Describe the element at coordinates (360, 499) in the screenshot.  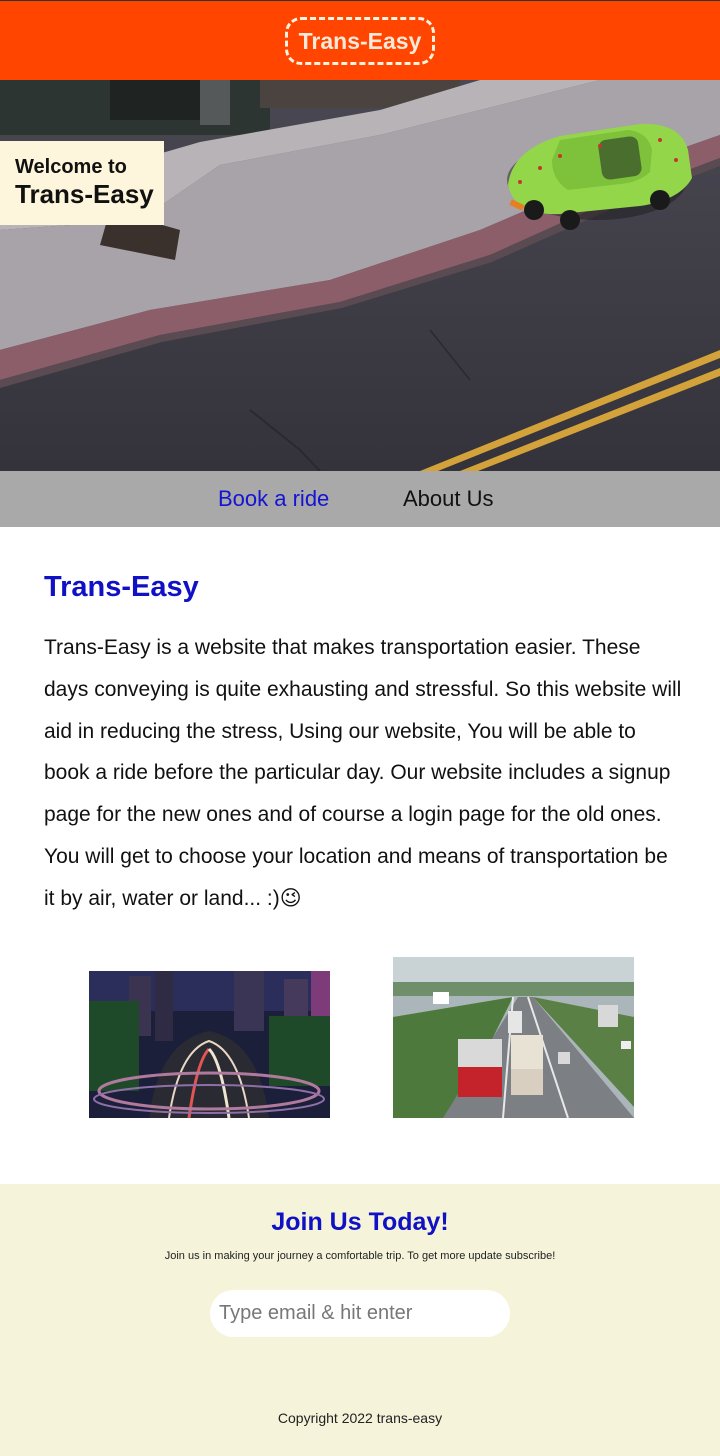
I see `main-nav: Book a ride About Us` at that location.